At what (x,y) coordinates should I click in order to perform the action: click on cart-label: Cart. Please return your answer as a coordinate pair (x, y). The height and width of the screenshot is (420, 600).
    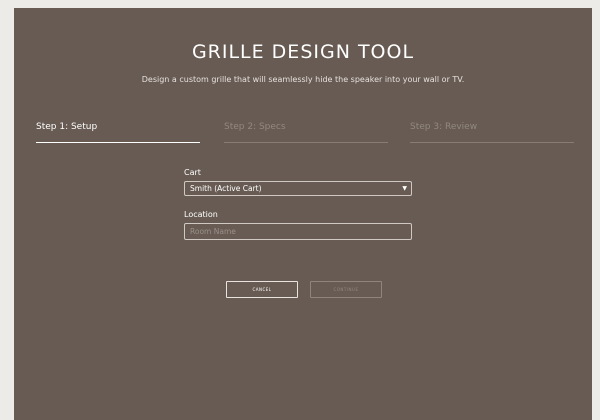
    Looking at the image, I should click on (192, 172).